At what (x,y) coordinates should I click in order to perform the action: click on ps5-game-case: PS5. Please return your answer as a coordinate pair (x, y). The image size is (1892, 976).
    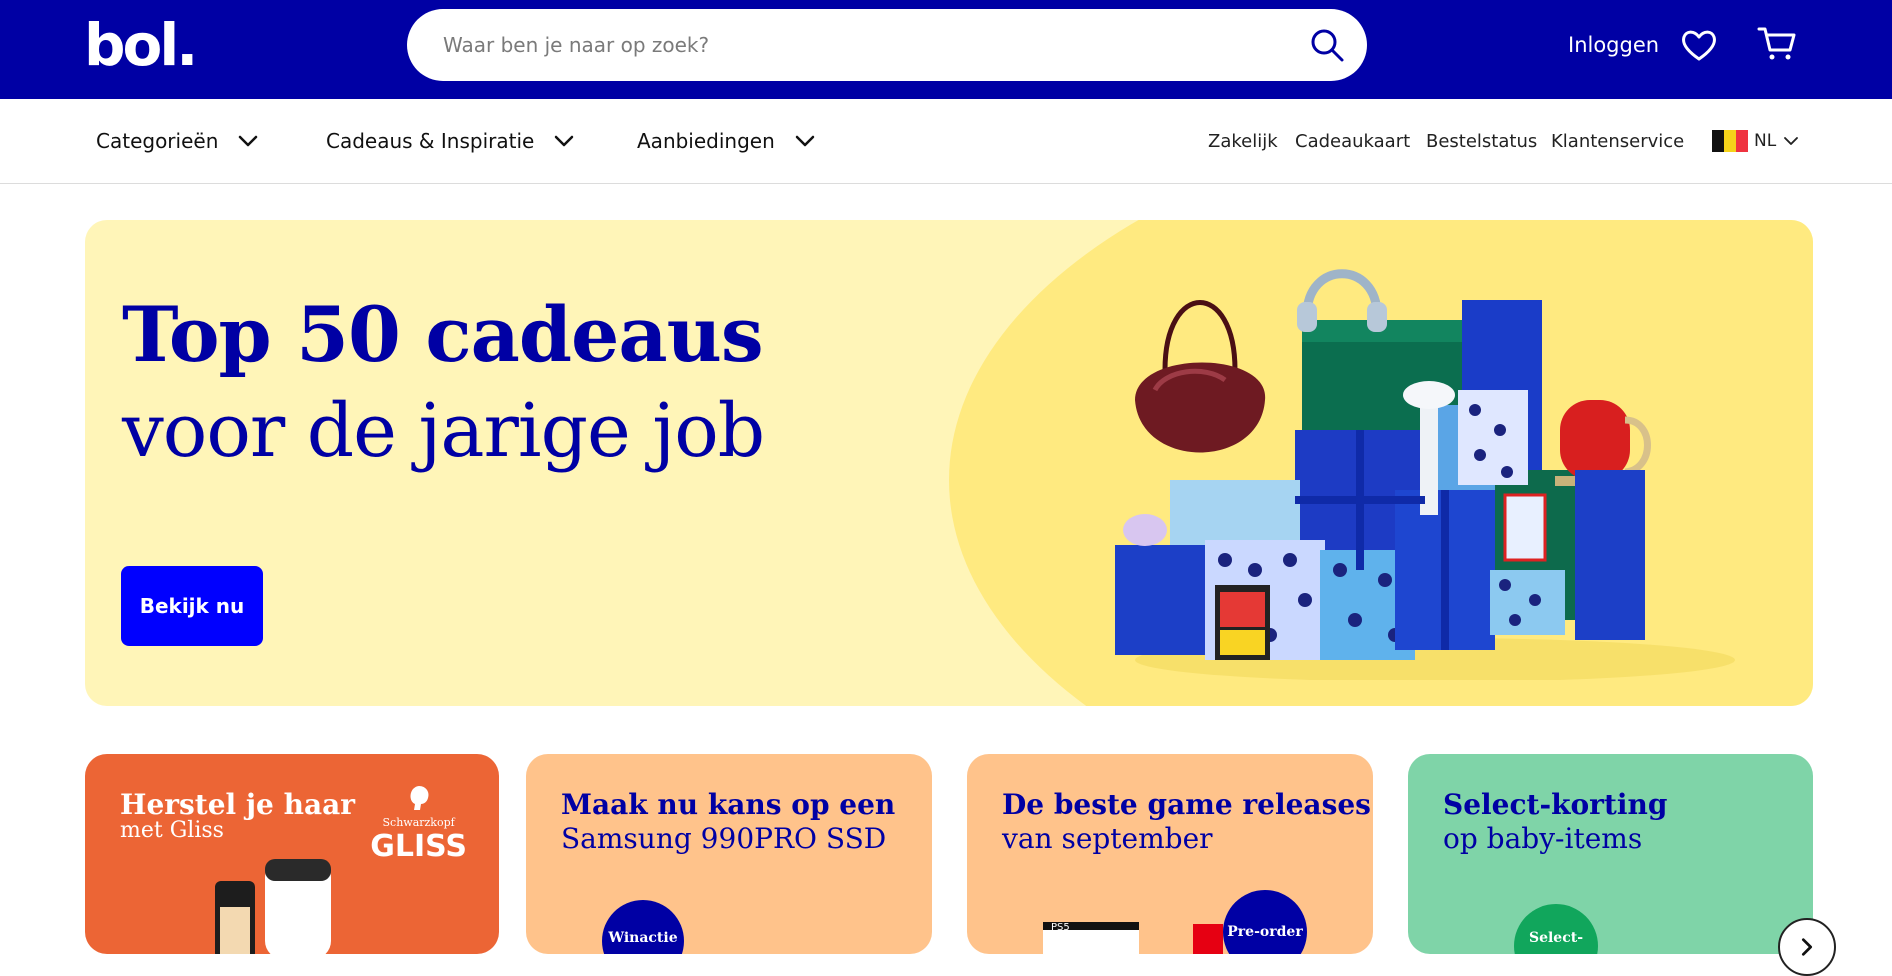
    Looking at the image, I should click on (1091, 938).